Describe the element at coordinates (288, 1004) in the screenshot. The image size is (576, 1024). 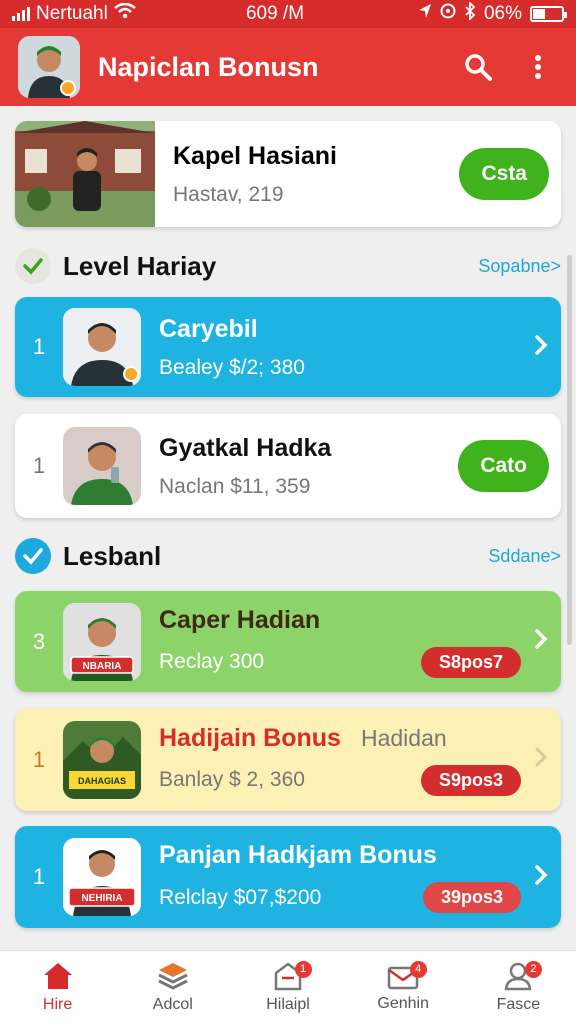
I see `nav-label: Hilaipl` at that location.